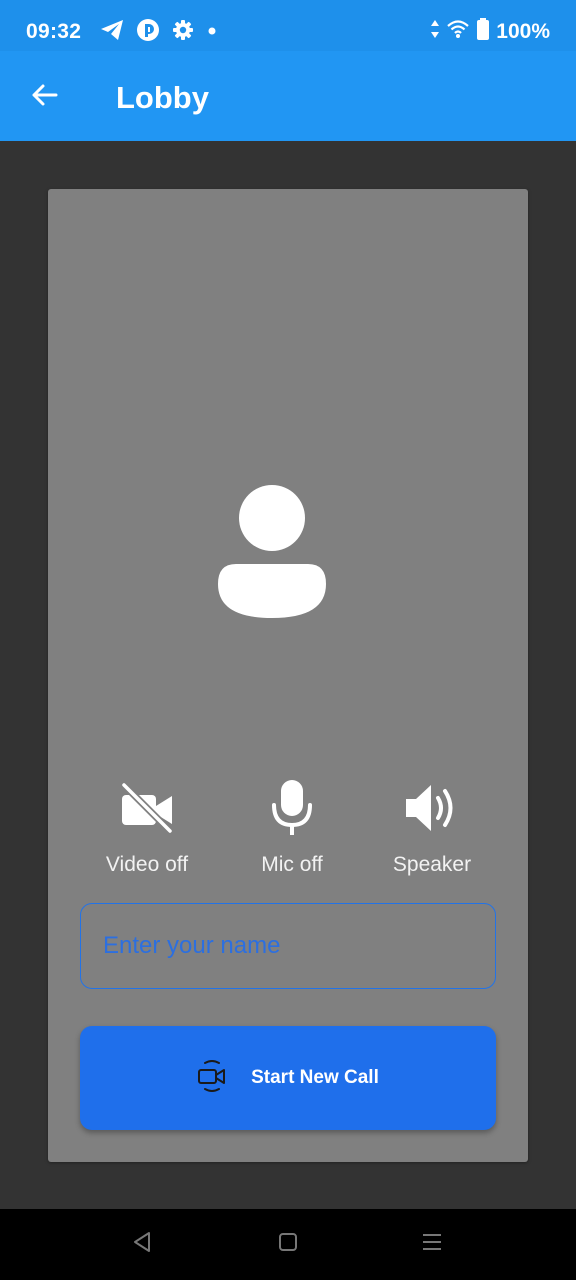 This screenshot has height=1280, width=576. I want to click on start-new-call-button: Start New Call, so click(288, 1078).